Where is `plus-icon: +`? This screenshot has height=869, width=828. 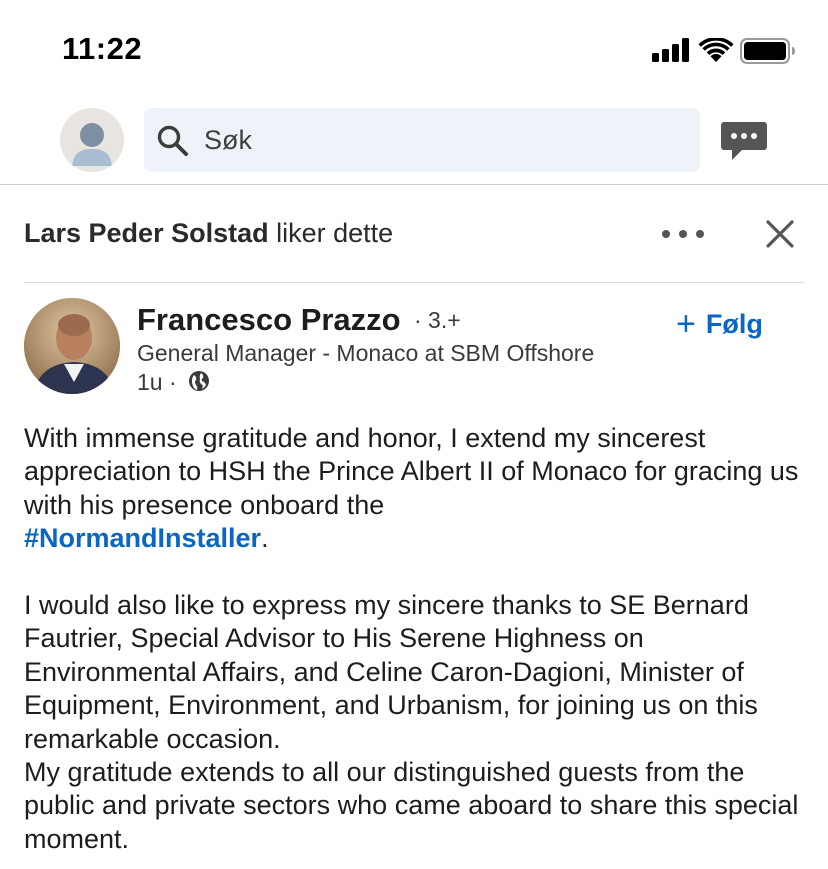
plus-icon: + is located at coordinates (686, 324).